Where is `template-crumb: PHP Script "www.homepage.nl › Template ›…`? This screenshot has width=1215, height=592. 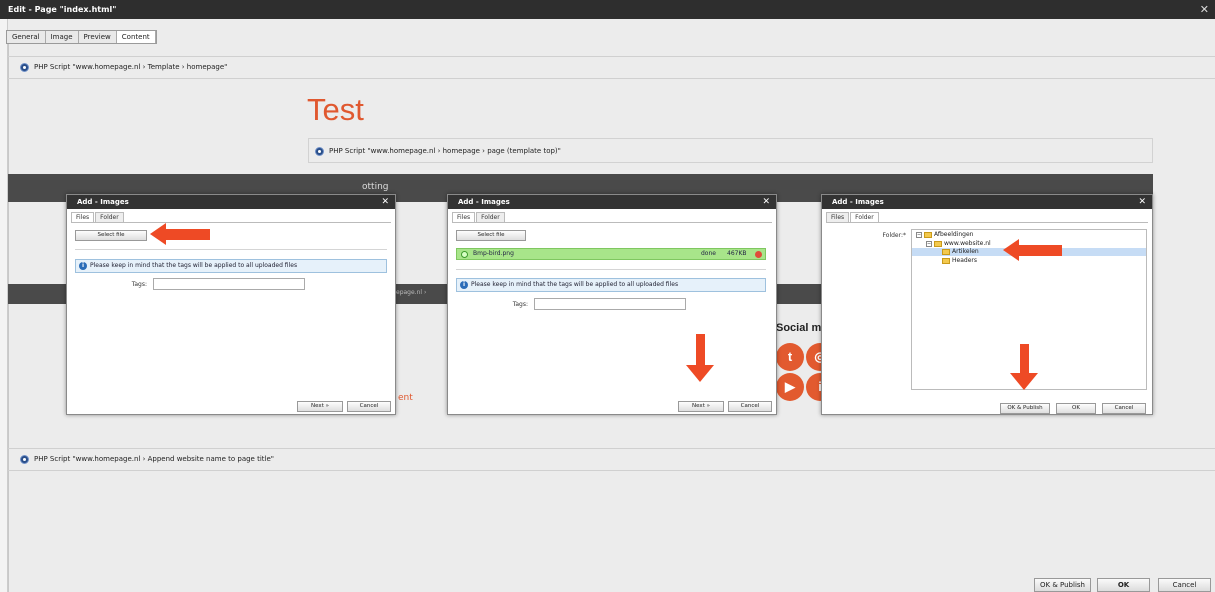
template-crumb: PHP Script "www.homepage.nl › Template ›… is located at coordinates (120, 67).